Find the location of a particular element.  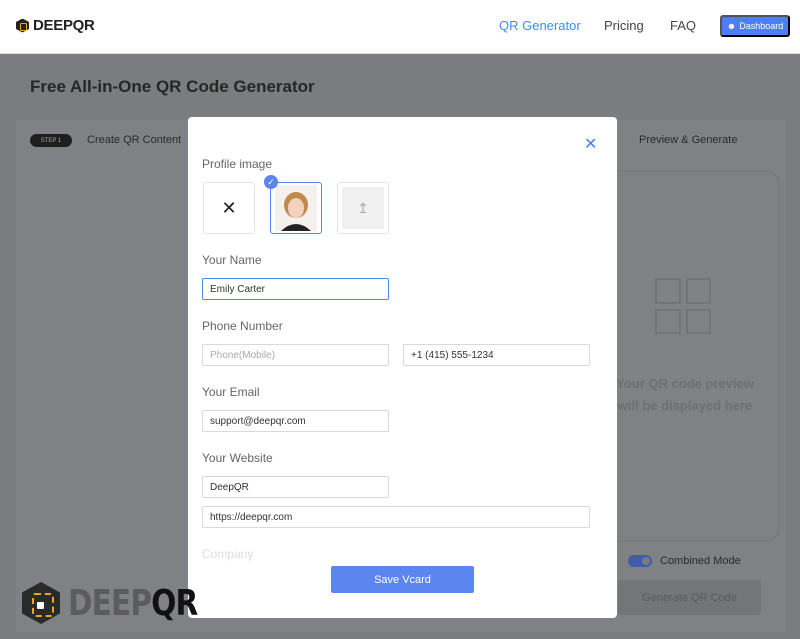

name-input is located at coordinates (295, 289).